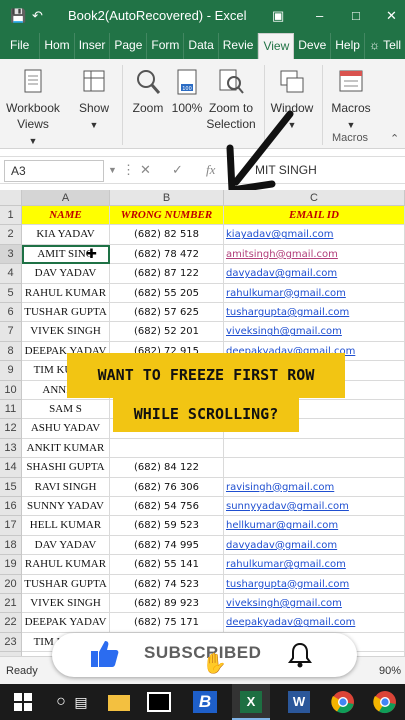  Describe the element at coordinates (66, 487) in the screenshot. I see `name-cell: RAVI SINGH` at that location.